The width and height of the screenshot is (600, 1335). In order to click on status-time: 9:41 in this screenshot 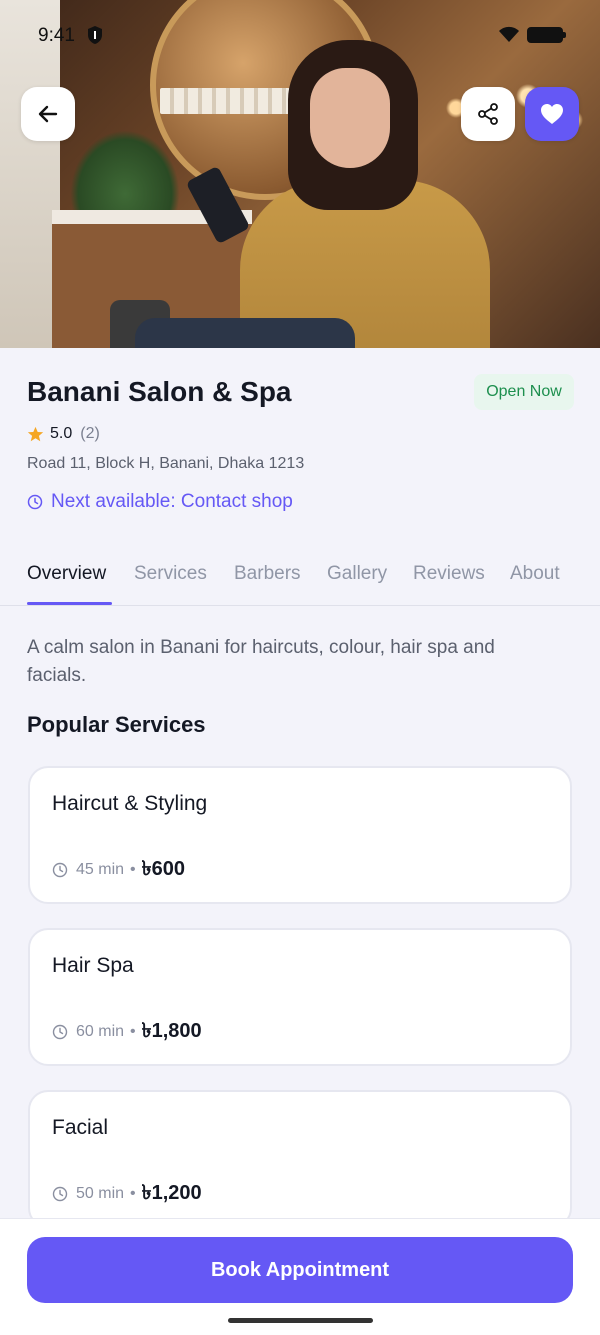, I will do `click(56, 35)`.